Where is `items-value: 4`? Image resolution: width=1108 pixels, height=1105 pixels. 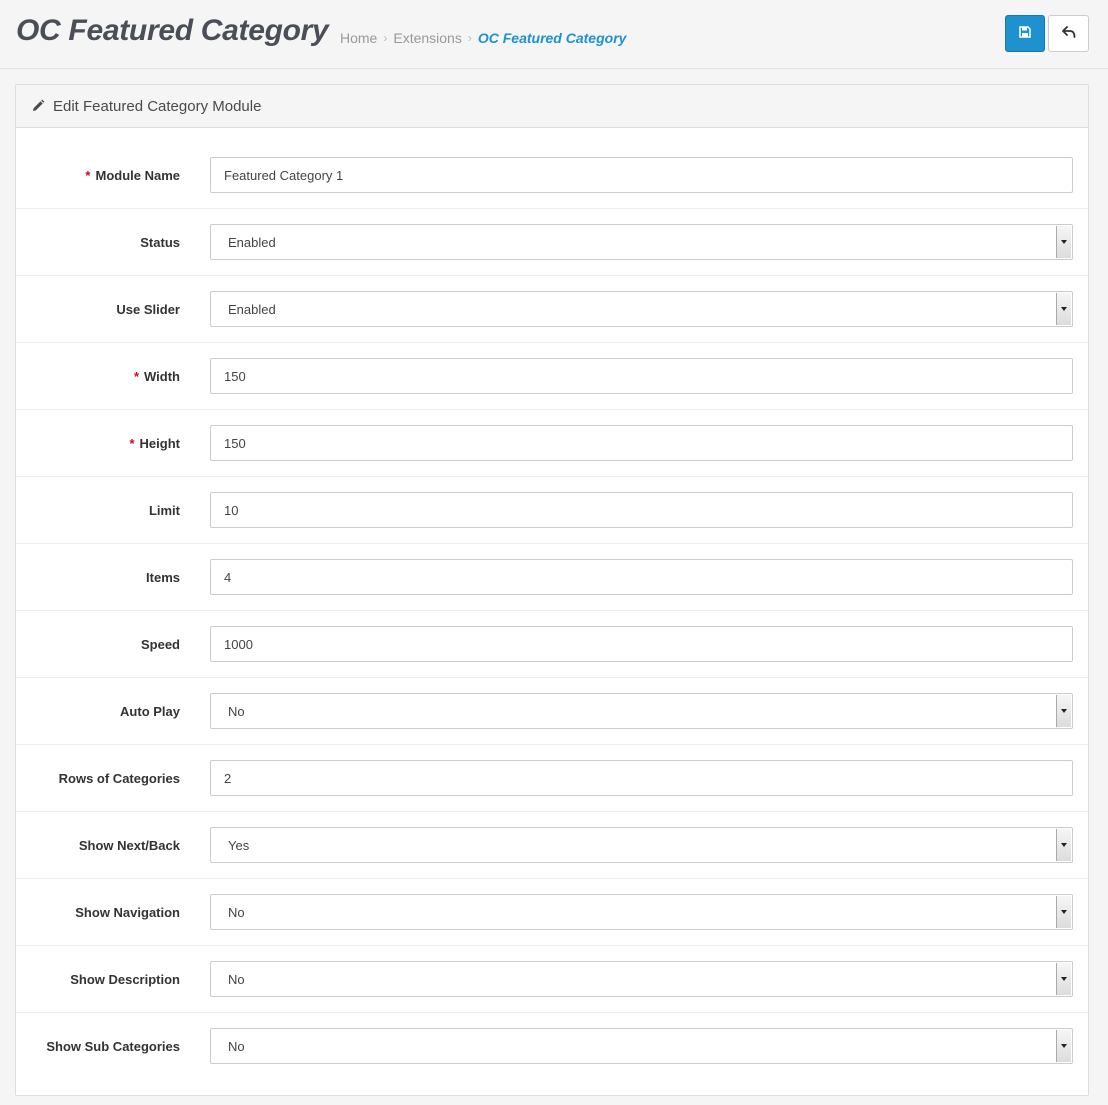
items-value: 4 is located at coordinates (228, 577).